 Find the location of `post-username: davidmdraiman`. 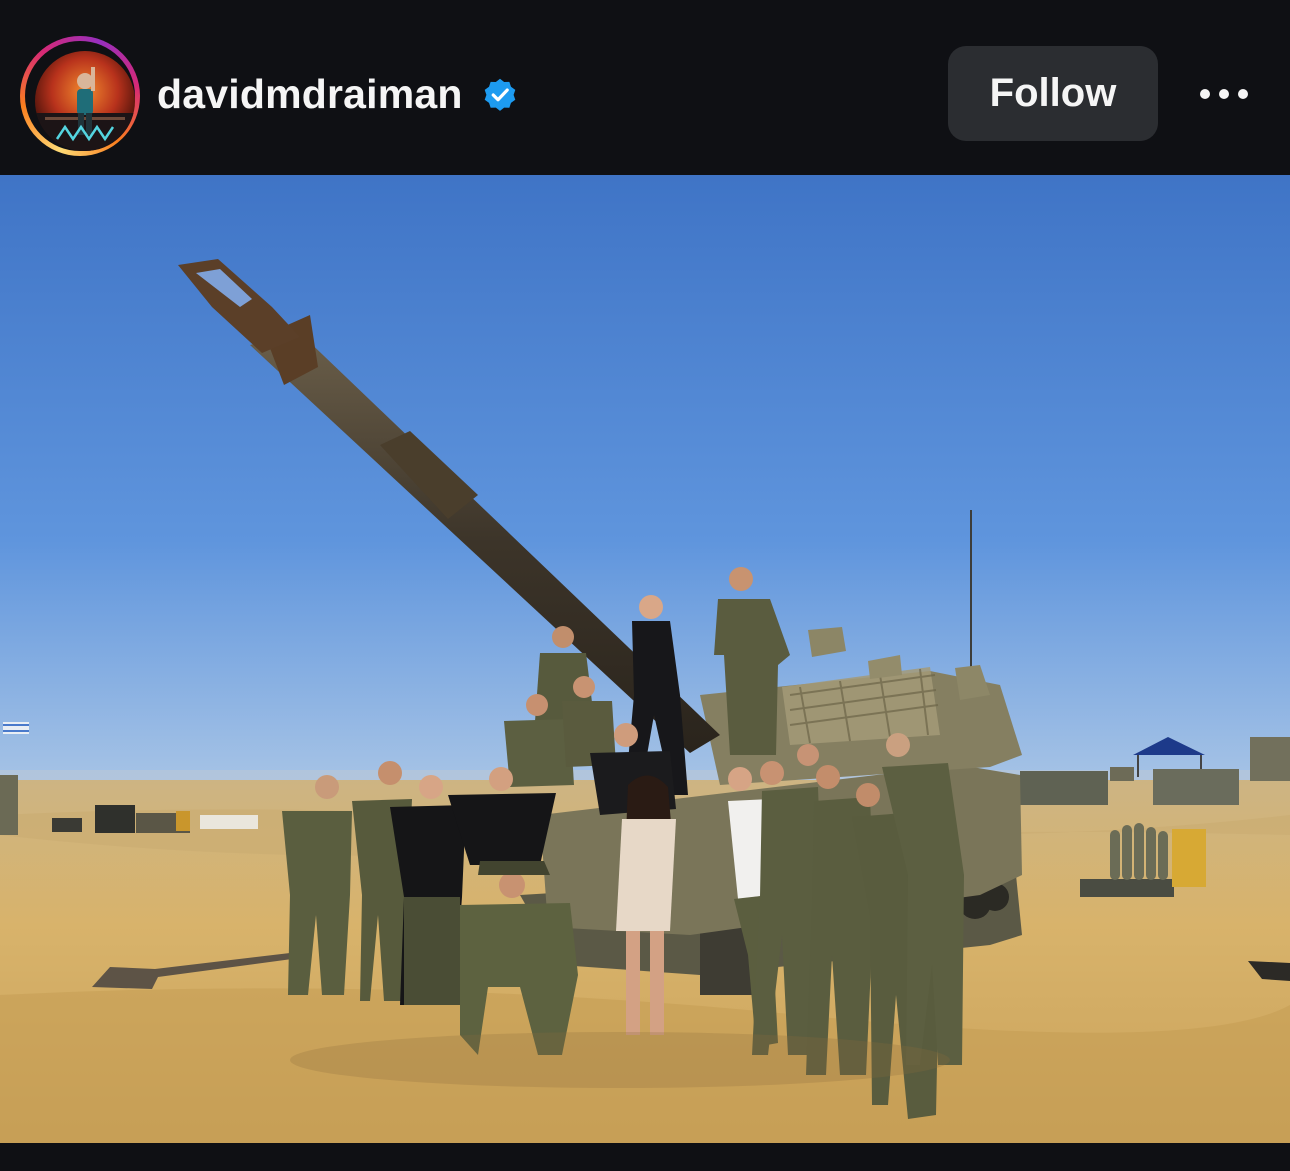

post-username: davidmdraiman is located at coordinates (310, 94).